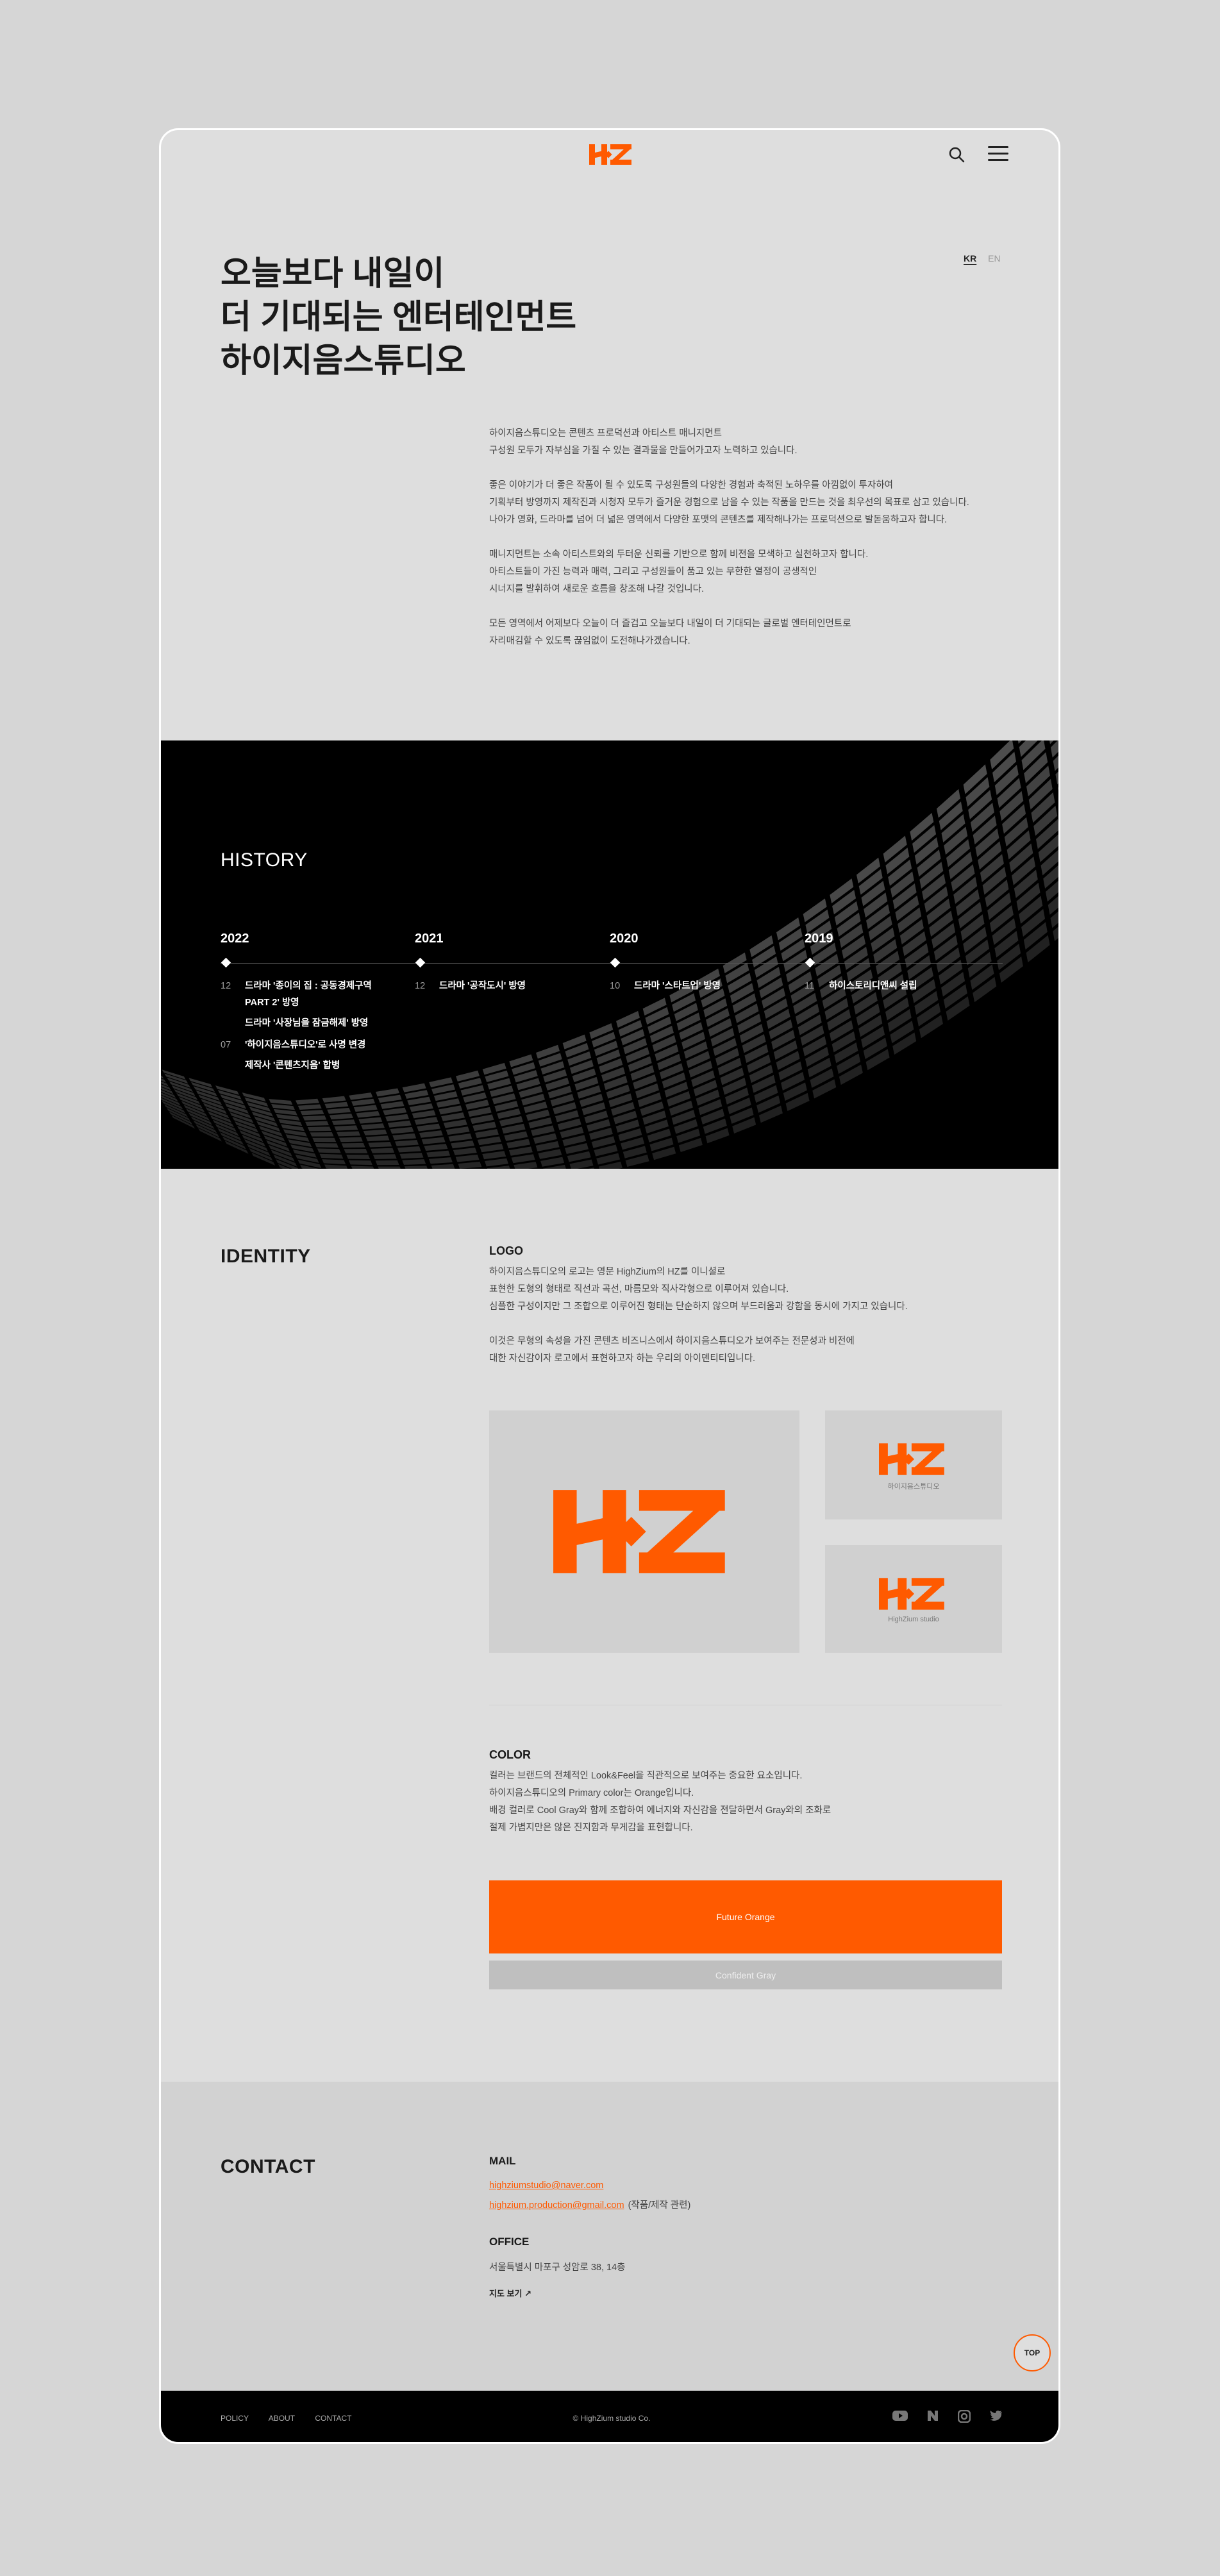  Describe the element at coordinates (310, 1046) in the screenshot. I see `history-event: 07 '하이지음스튜디오'로 사명 변경` at that location.